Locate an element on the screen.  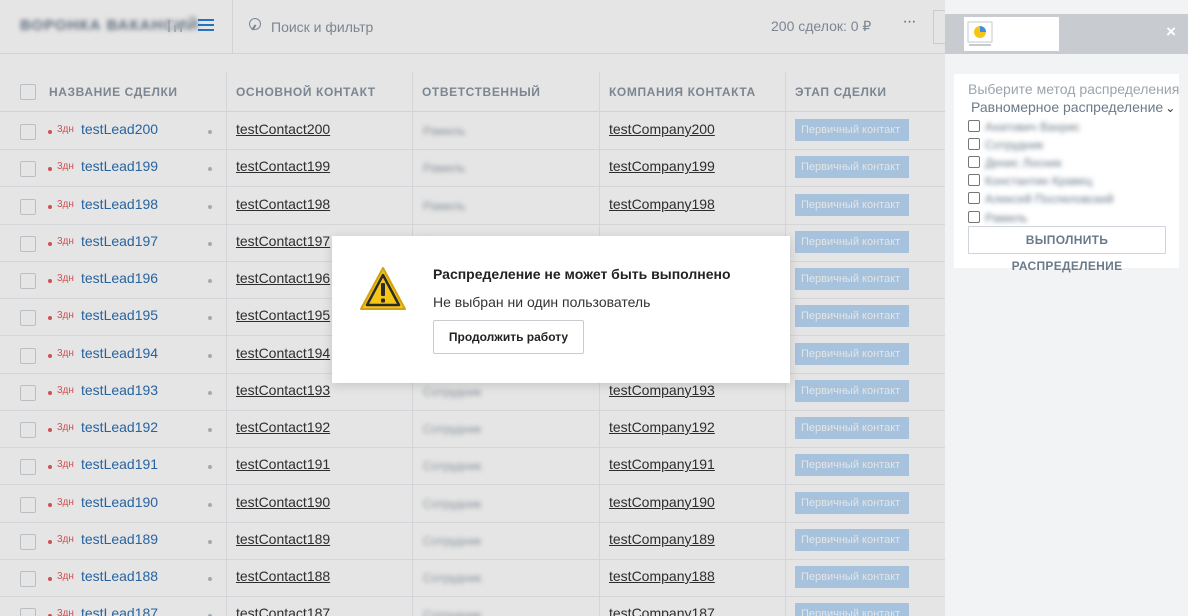
method-select: Равномерное распределение ⌄ is located at coordinates (1073, 107).